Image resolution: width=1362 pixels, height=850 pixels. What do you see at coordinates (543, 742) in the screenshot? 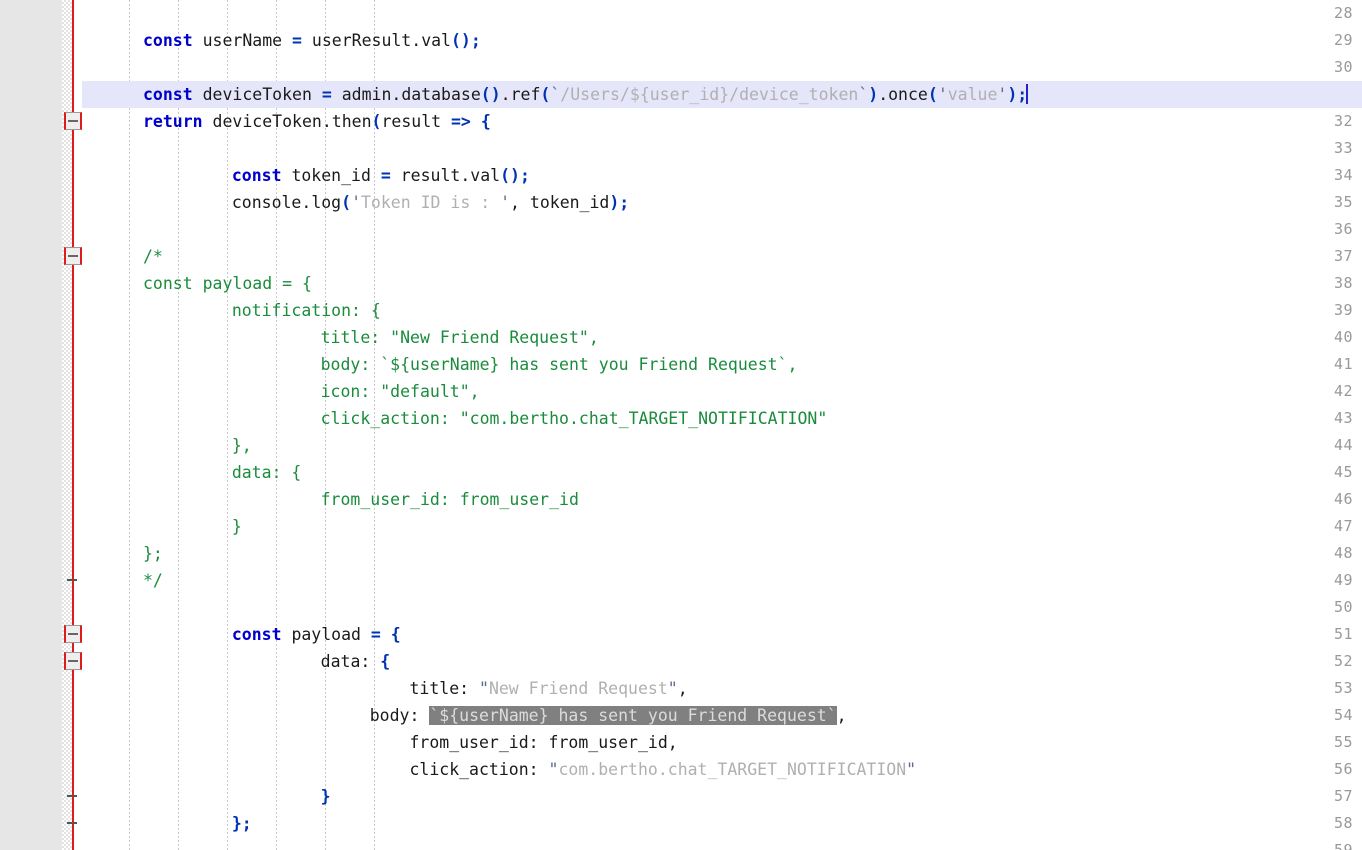
I see `code-line-text: from_user_id: from_user_id,` at bounding box center [543, 742].